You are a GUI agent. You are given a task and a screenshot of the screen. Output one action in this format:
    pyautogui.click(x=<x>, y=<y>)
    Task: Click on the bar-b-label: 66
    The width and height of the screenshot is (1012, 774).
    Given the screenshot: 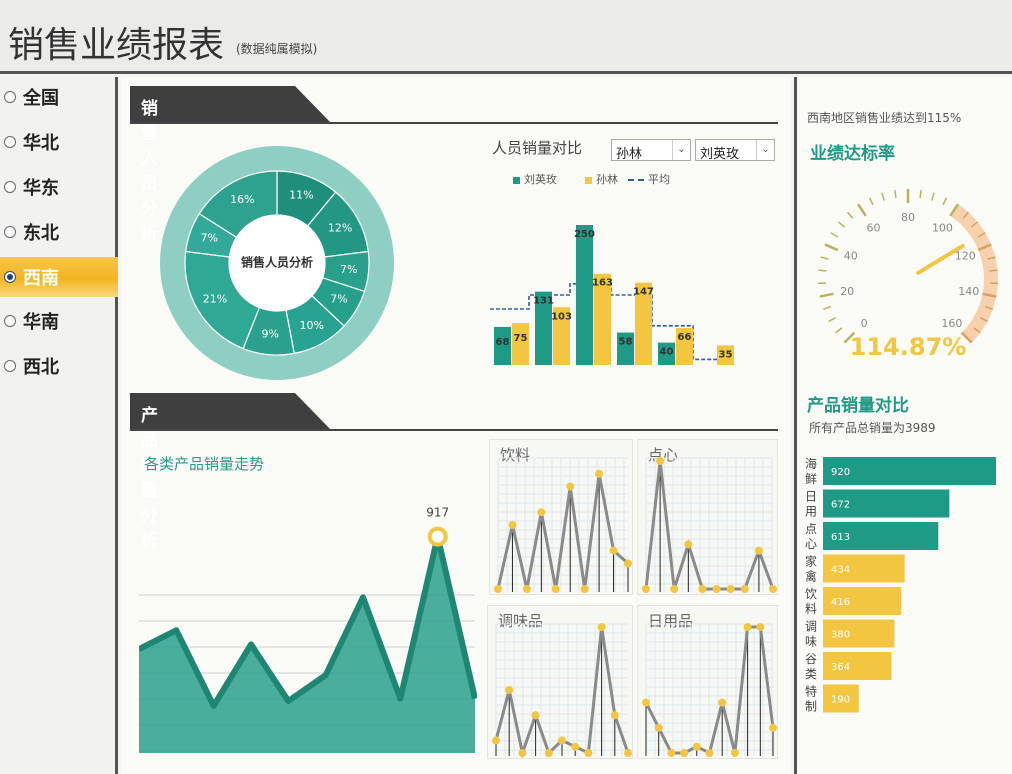 What is the action you would take?
    pyautogui.click(x=685, y=337)
    